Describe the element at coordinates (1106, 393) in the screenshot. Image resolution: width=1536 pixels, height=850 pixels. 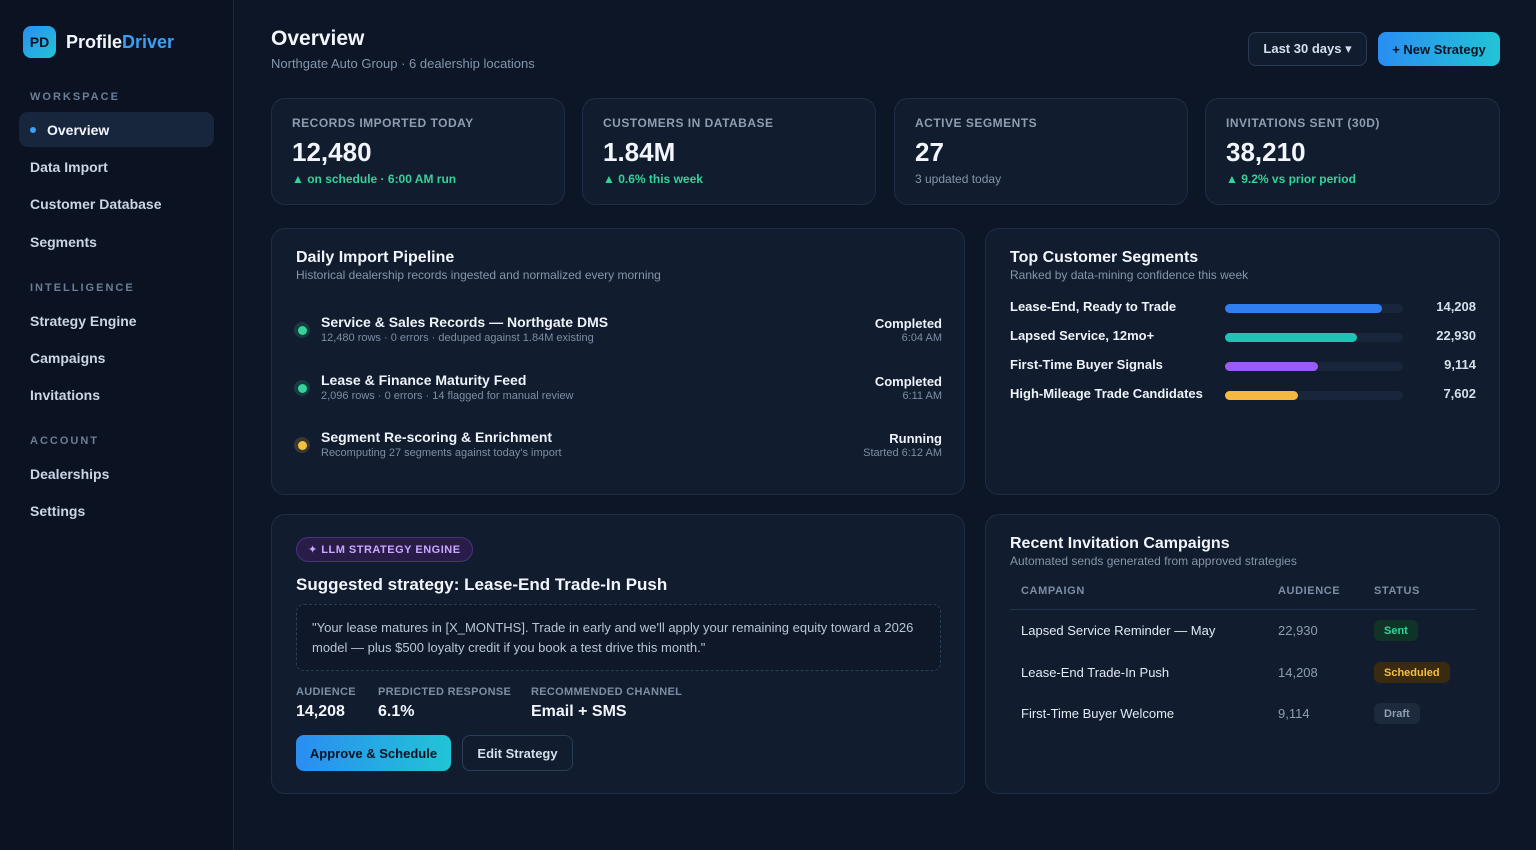
I see `segment-name: High-Mileage Trade Candidates` at that location.